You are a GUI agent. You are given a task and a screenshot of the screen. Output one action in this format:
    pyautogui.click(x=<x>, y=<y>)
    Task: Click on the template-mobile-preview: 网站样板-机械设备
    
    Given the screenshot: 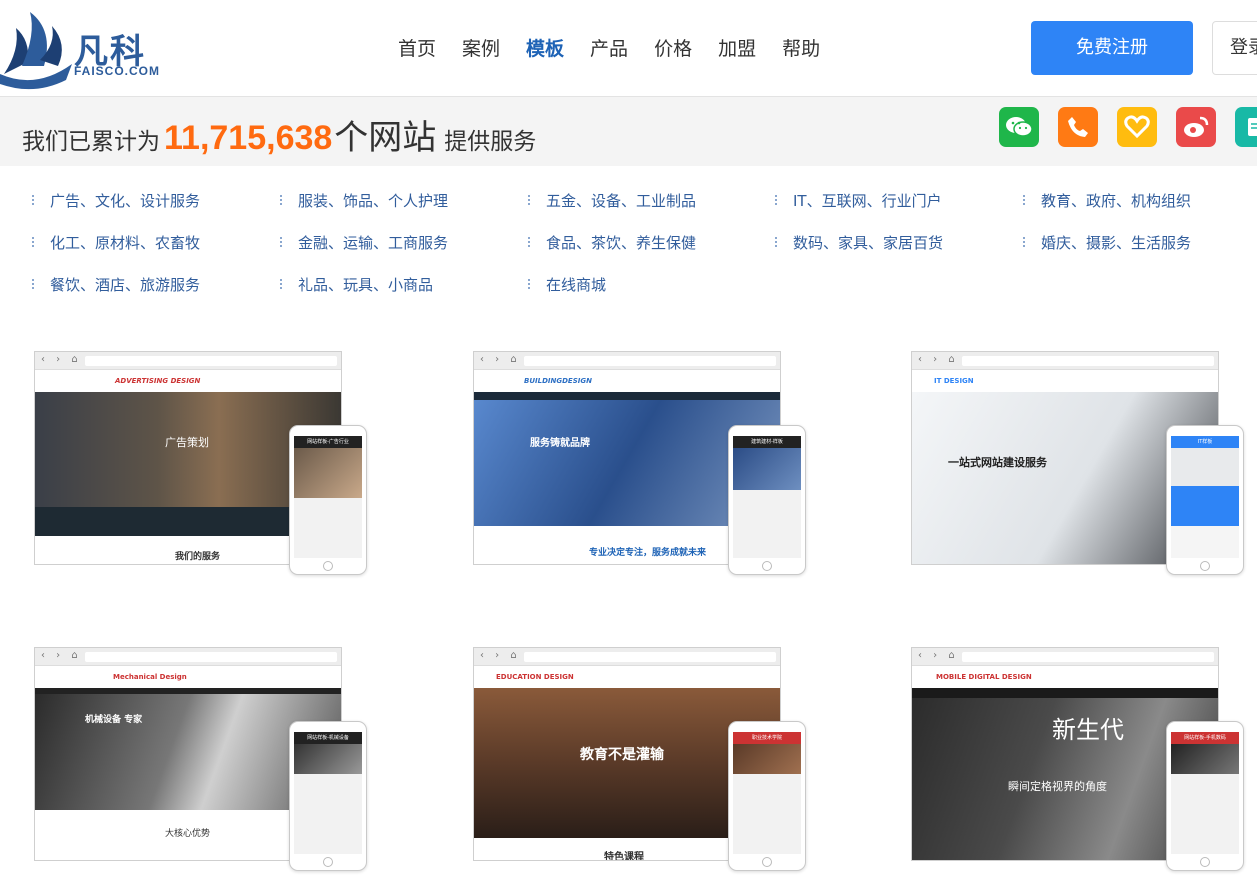 What is the action you would take?
    pyautogui.click(x=328, y=796)
    